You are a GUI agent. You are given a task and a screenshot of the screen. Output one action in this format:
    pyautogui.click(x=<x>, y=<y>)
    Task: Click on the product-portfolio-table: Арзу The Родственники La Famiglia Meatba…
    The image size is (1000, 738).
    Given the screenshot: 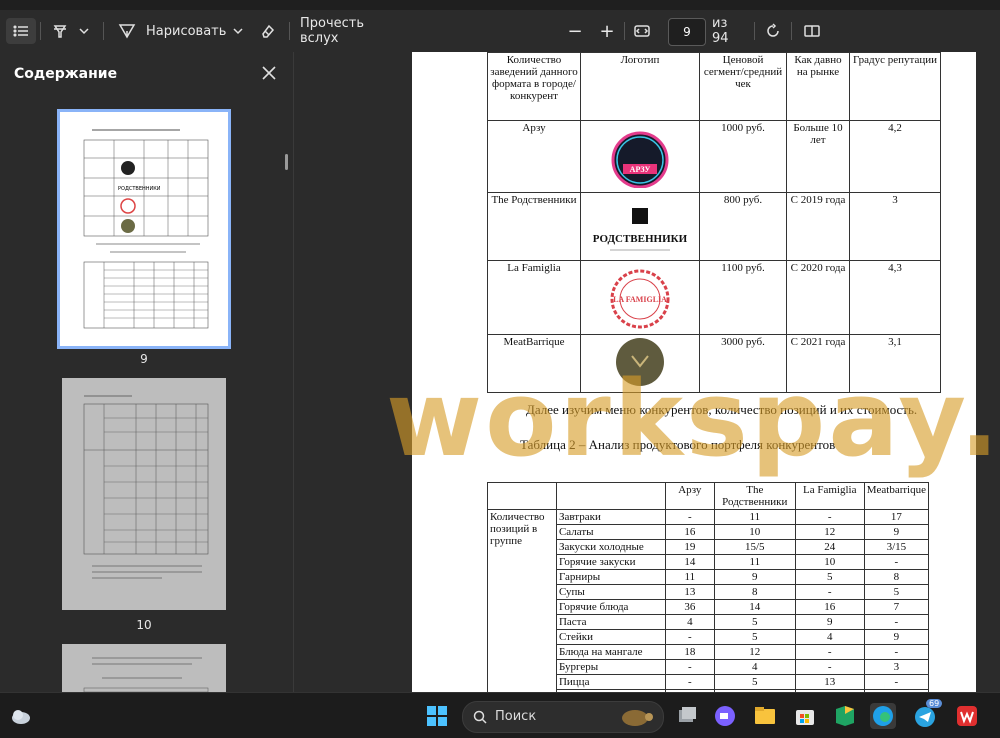 What is the action you would take?
    pyautogui.click(x=708, y=587)
    